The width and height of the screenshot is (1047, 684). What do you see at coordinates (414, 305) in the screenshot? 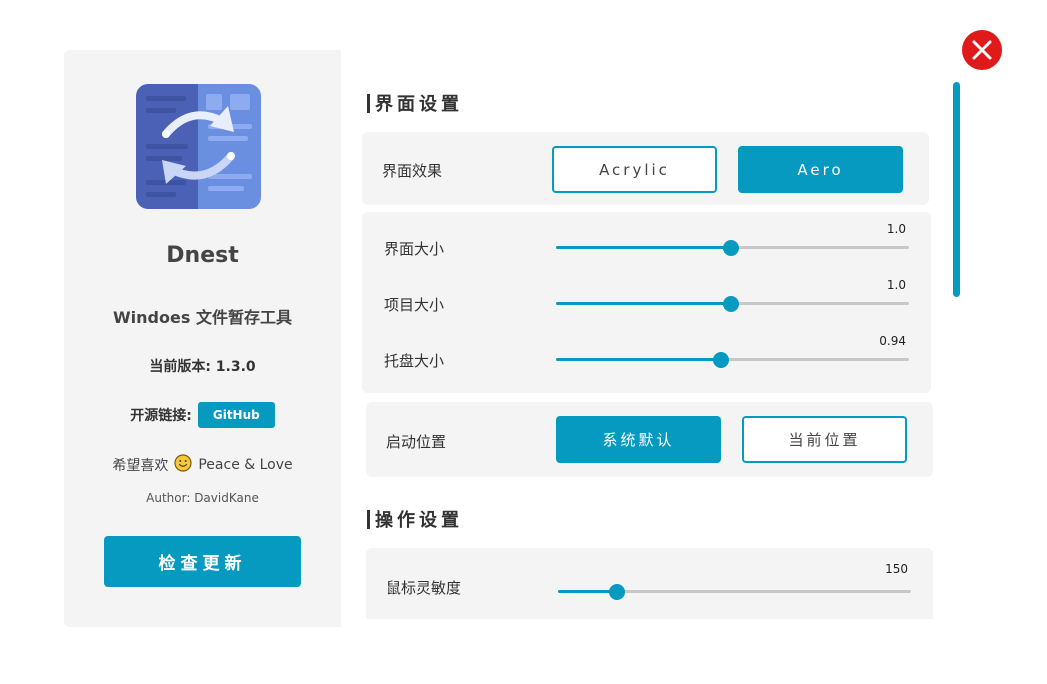
I see `slider-label-item-size: 项目大小` at bounding box center [414, 305].